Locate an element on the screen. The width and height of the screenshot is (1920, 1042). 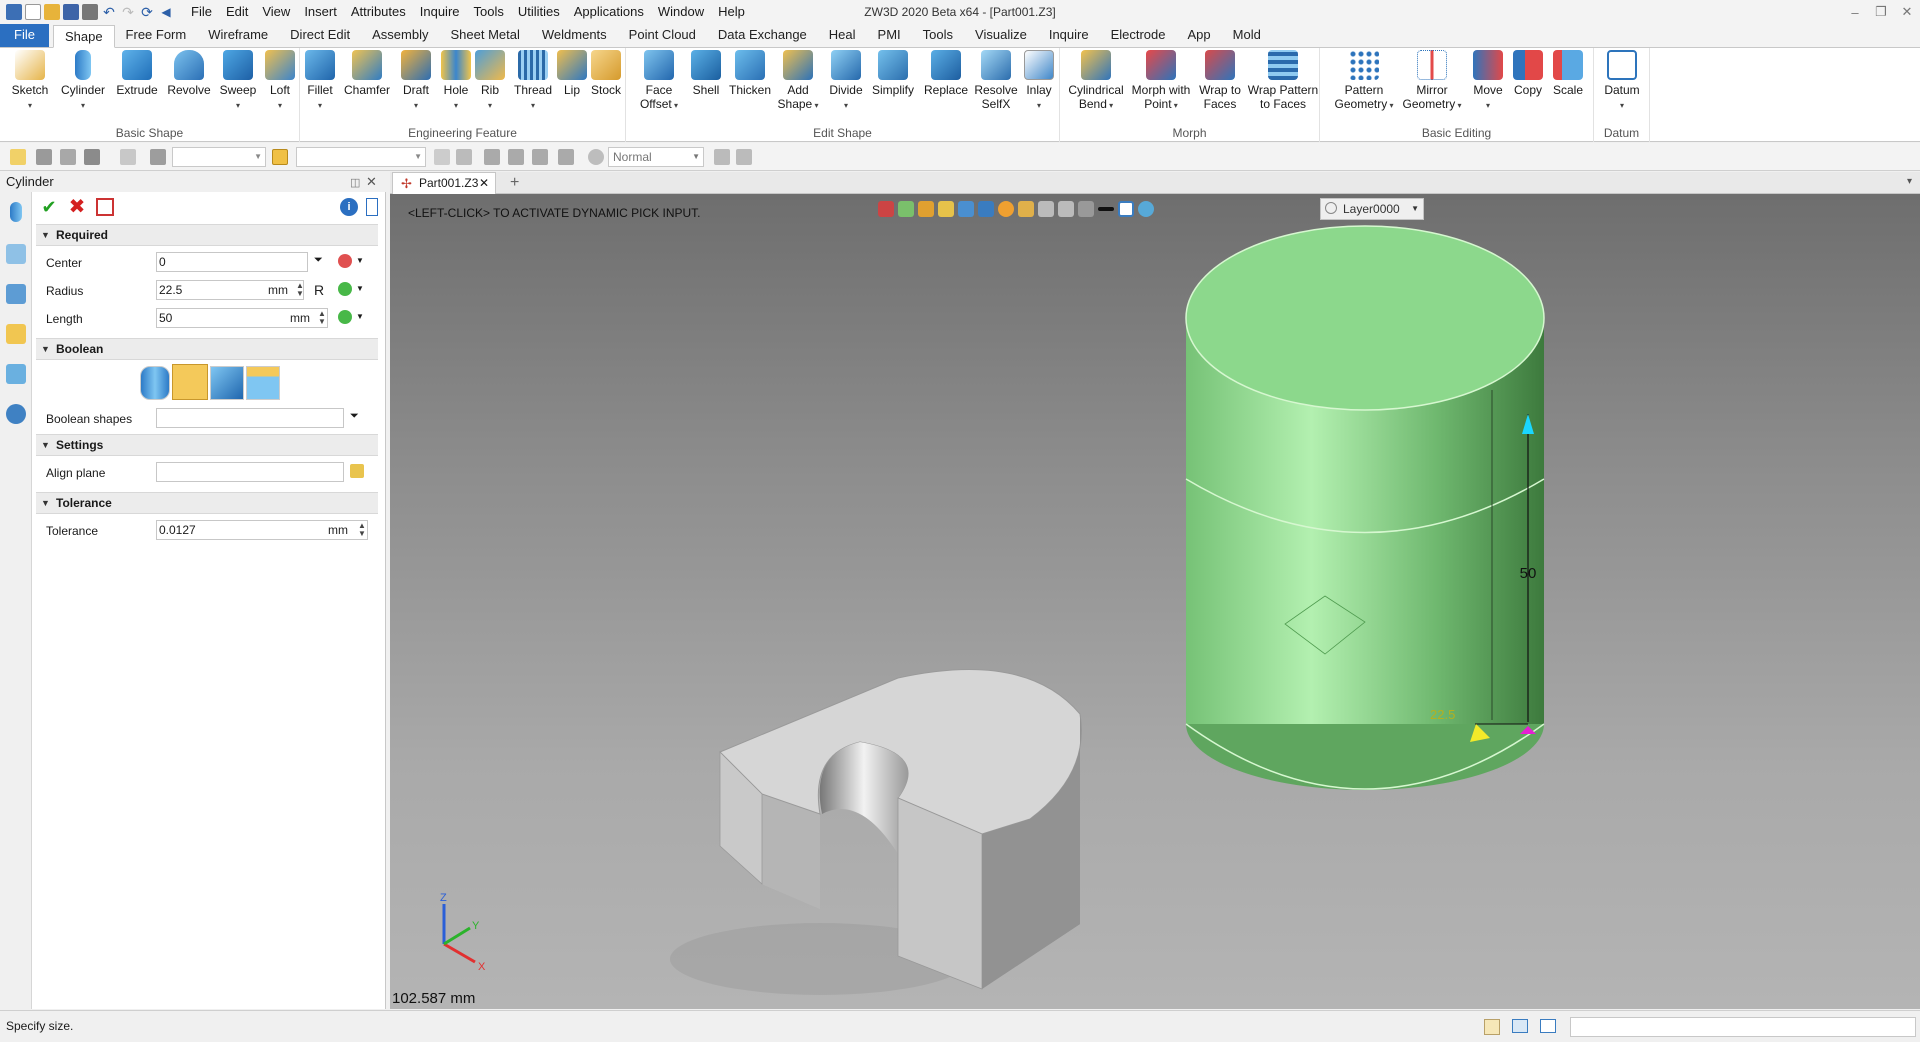
tab-tools: Tools is located at coordinates (938, 35).